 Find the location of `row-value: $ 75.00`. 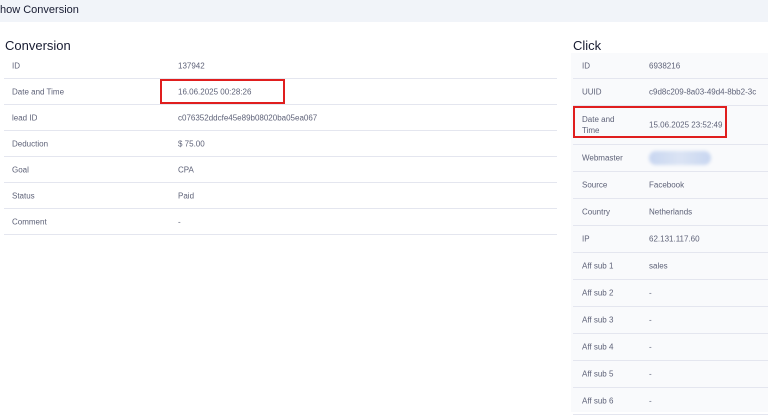

row-value: $ 75.00 is located at coordinates (191, 143).